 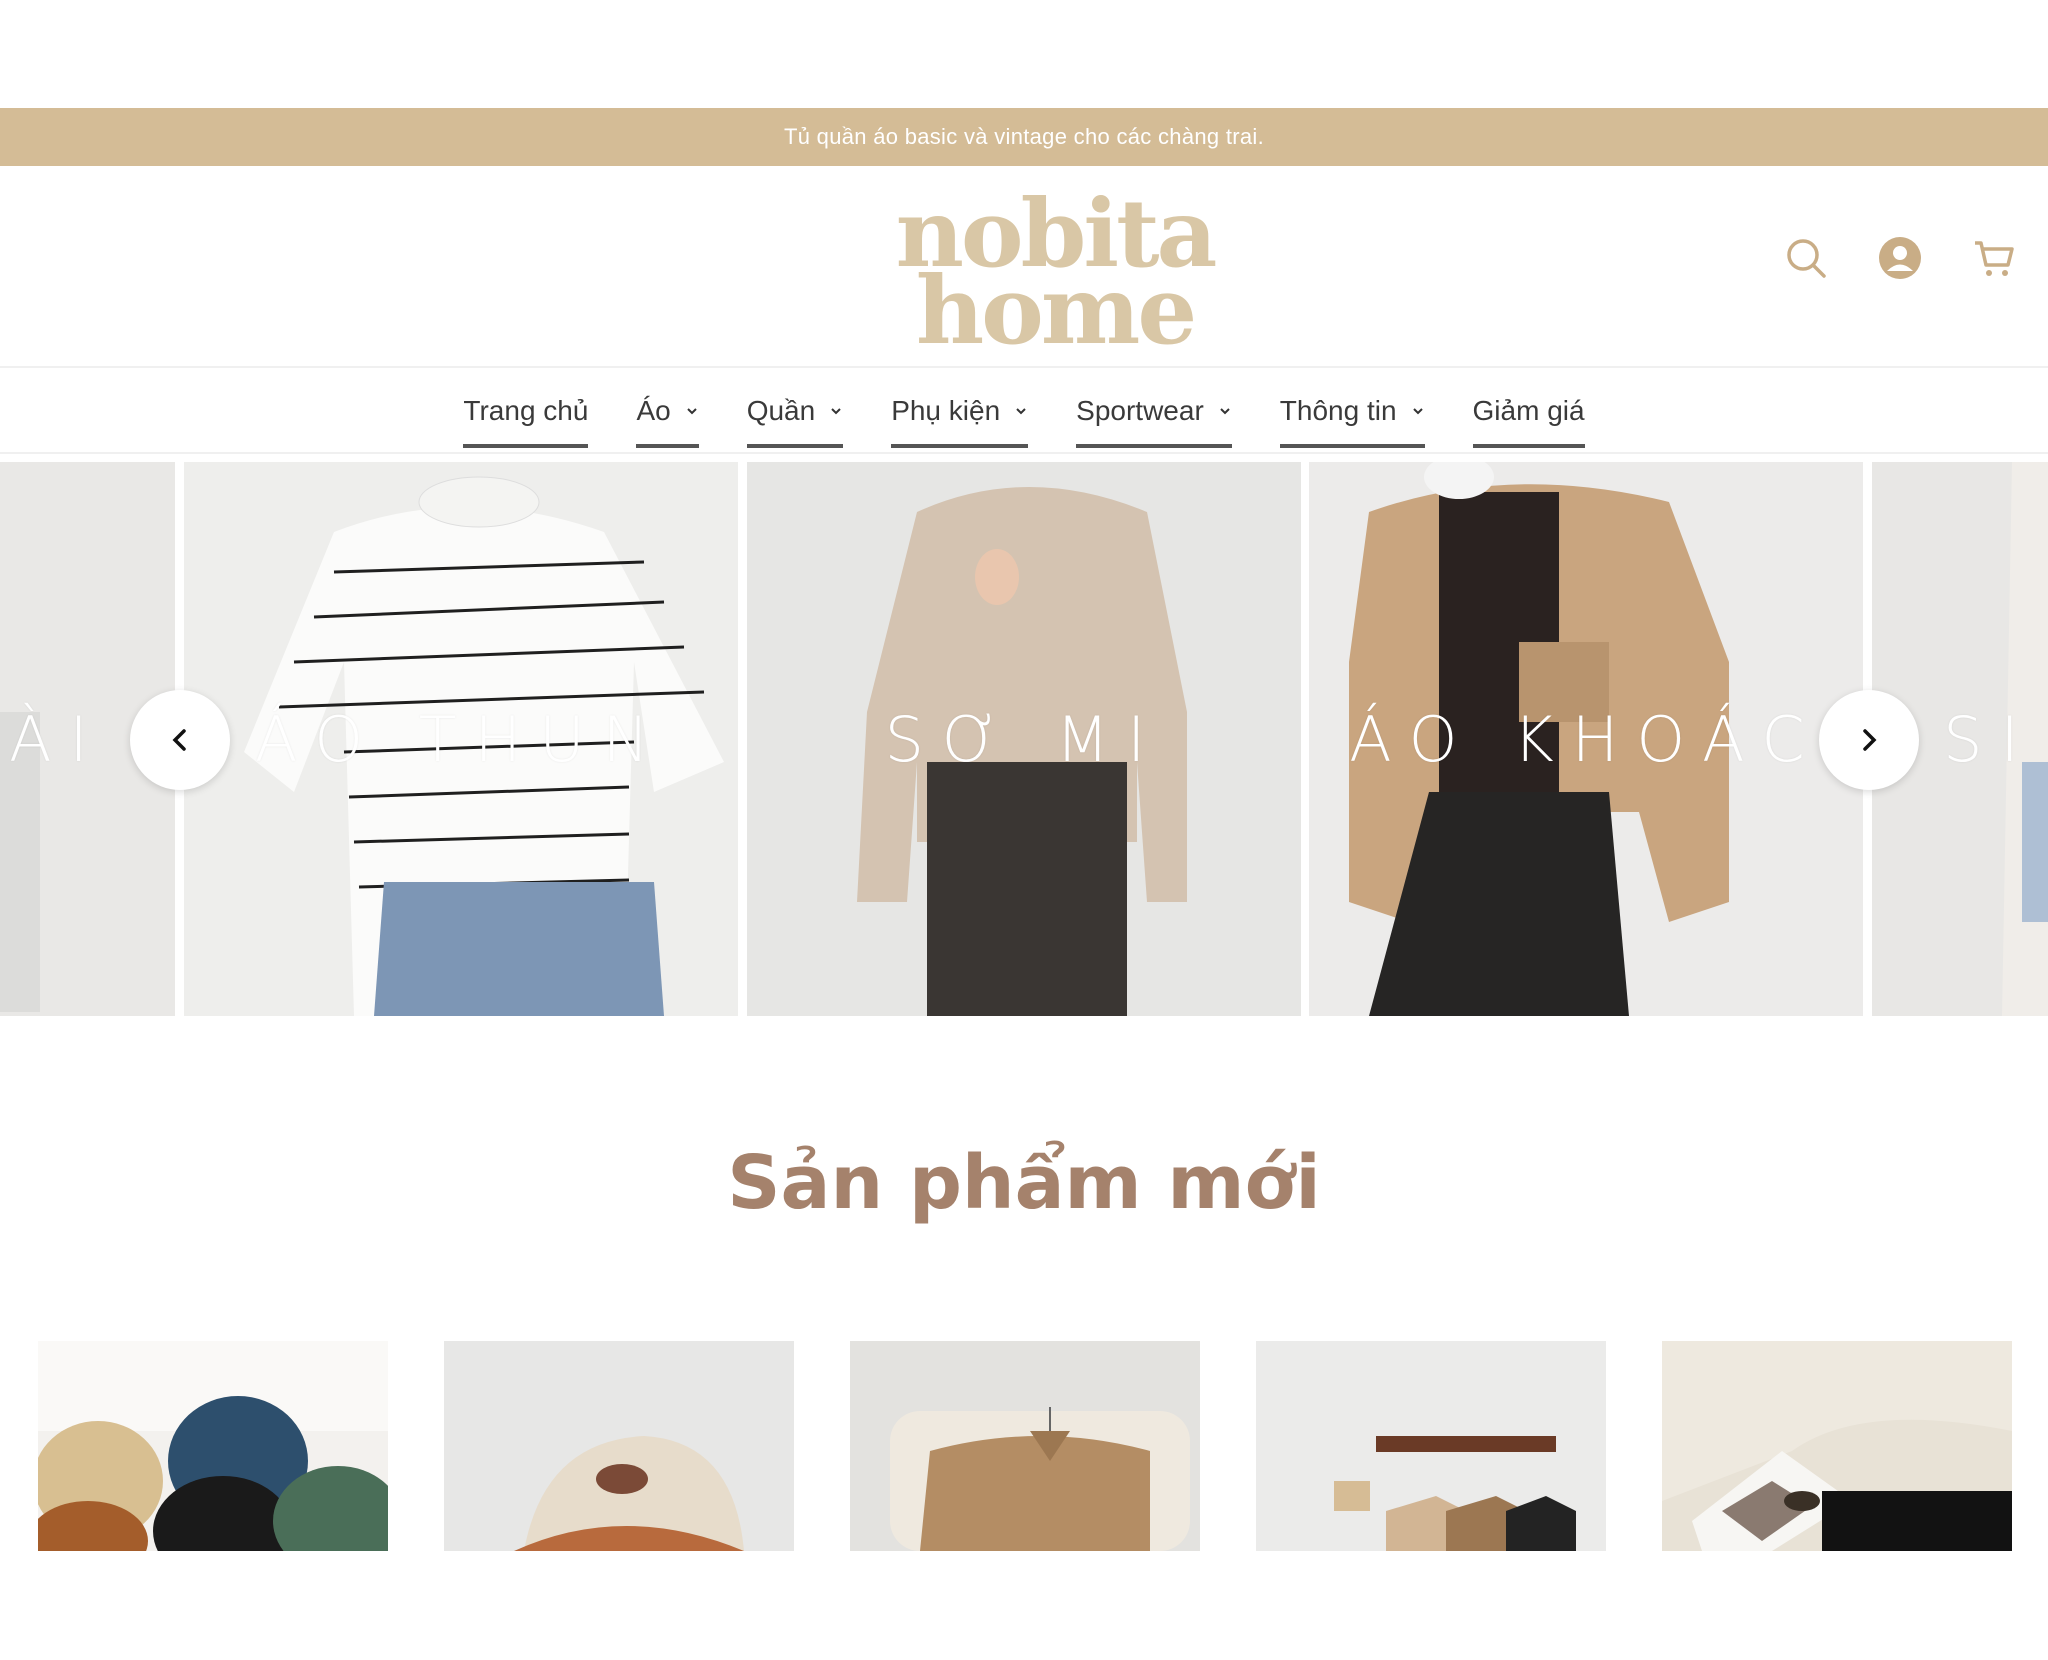 I want to click on header-actions, so click(x=1900, y=258).